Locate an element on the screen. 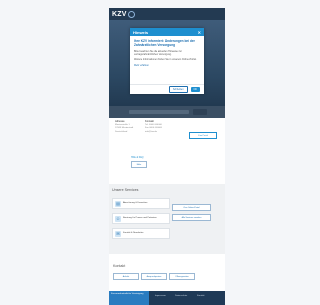  document-icon: ▤ is located at coordinates (118, 203).